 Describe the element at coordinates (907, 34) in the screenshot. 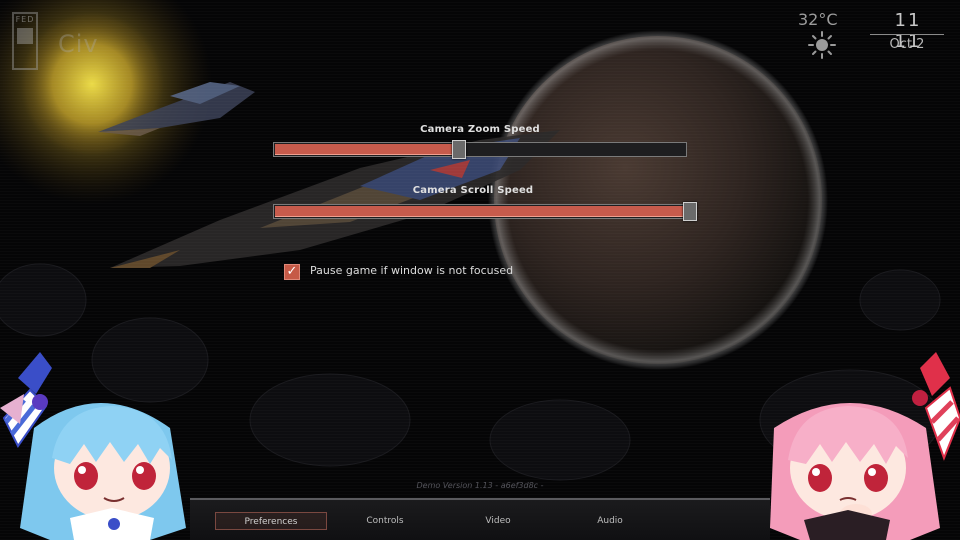

I see `clock-divider` at that location.